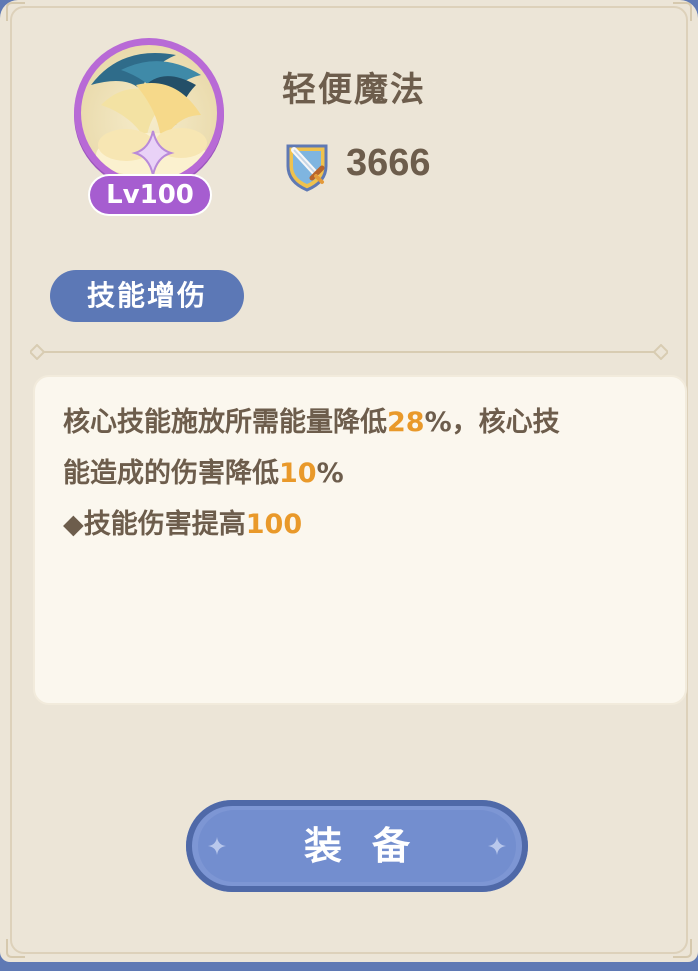 The image size is (698, 971). I want to click on skill-avatar: Lv100, so click(149, 127).